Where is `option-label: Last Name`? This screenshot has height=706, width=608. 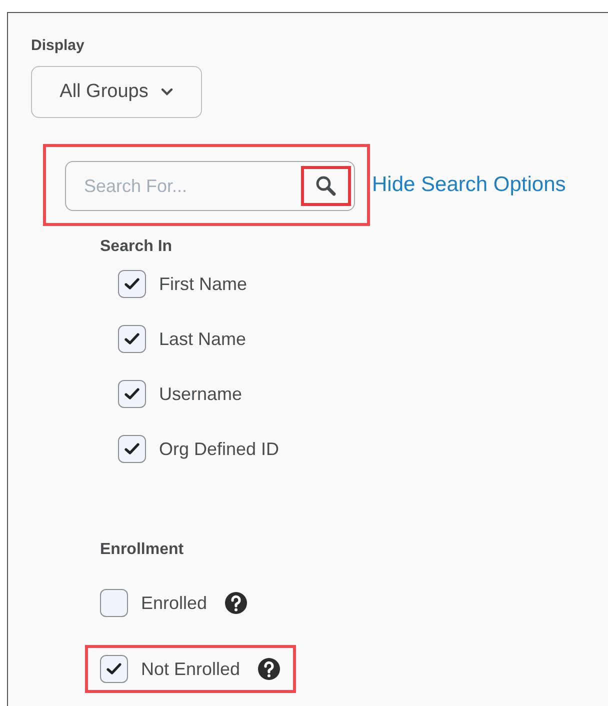
option-label: Last Name is located at coordinates (202, 339).